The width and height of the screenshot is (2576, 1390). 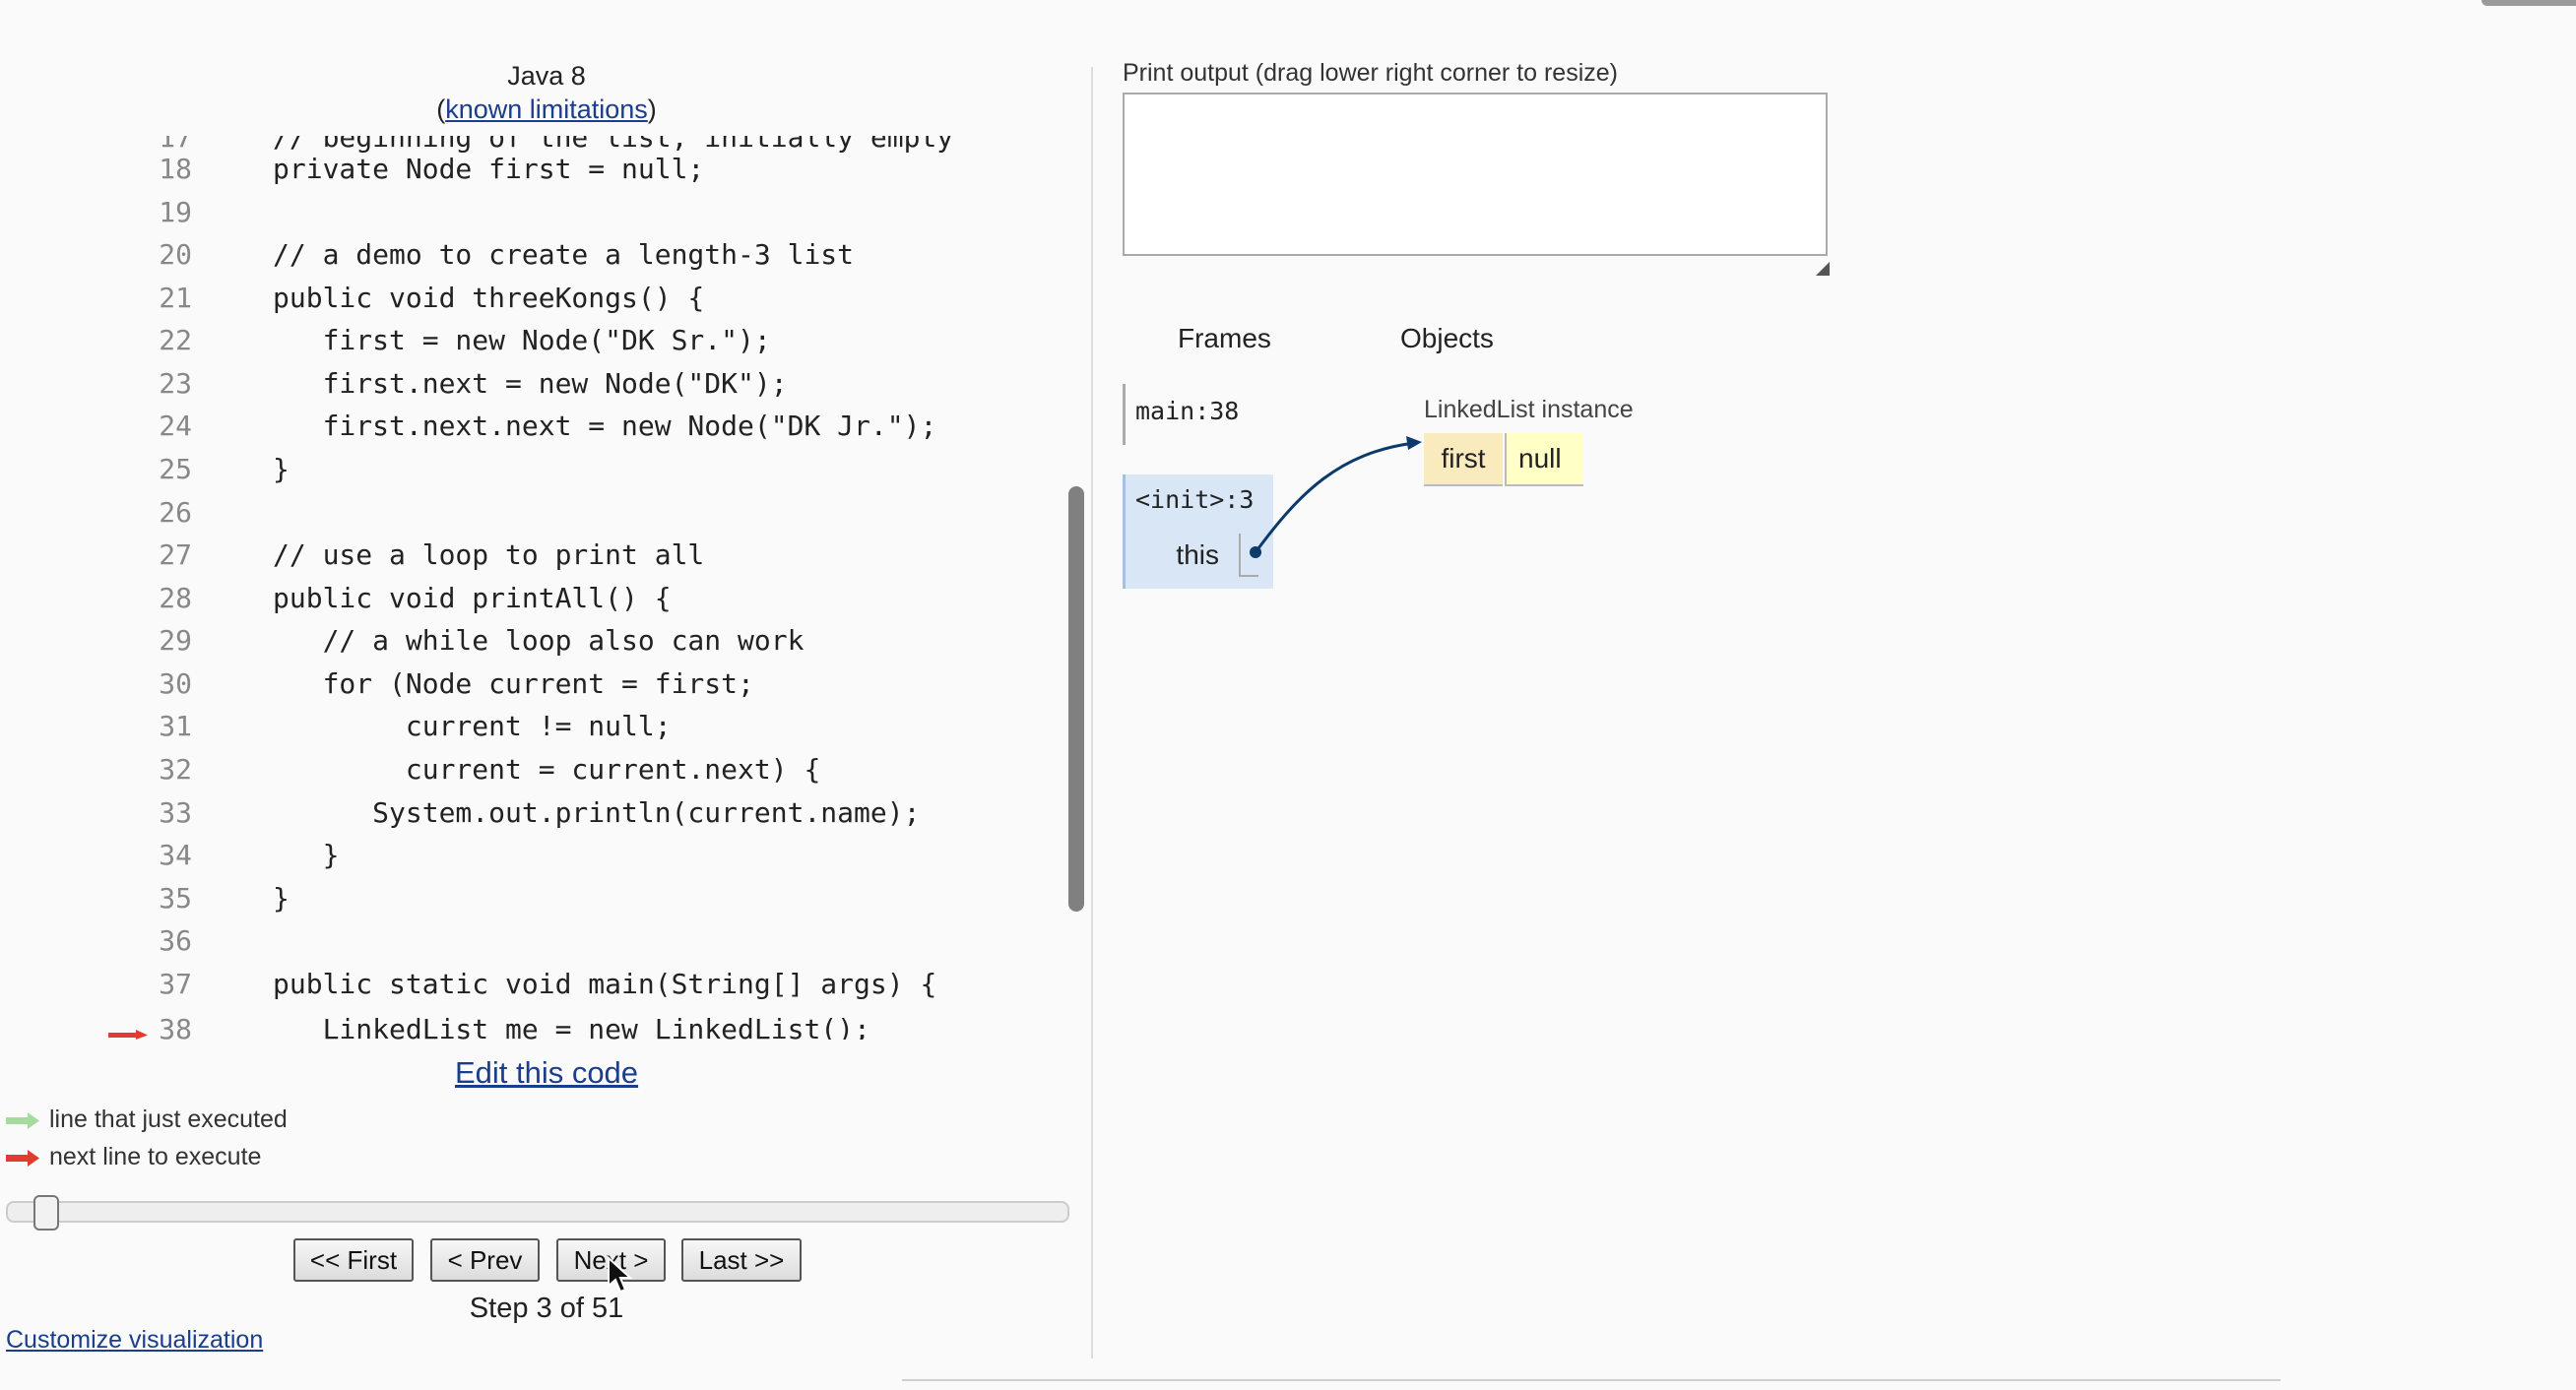 I want to click on step-slider-handle, so click(x=46, y=1213).